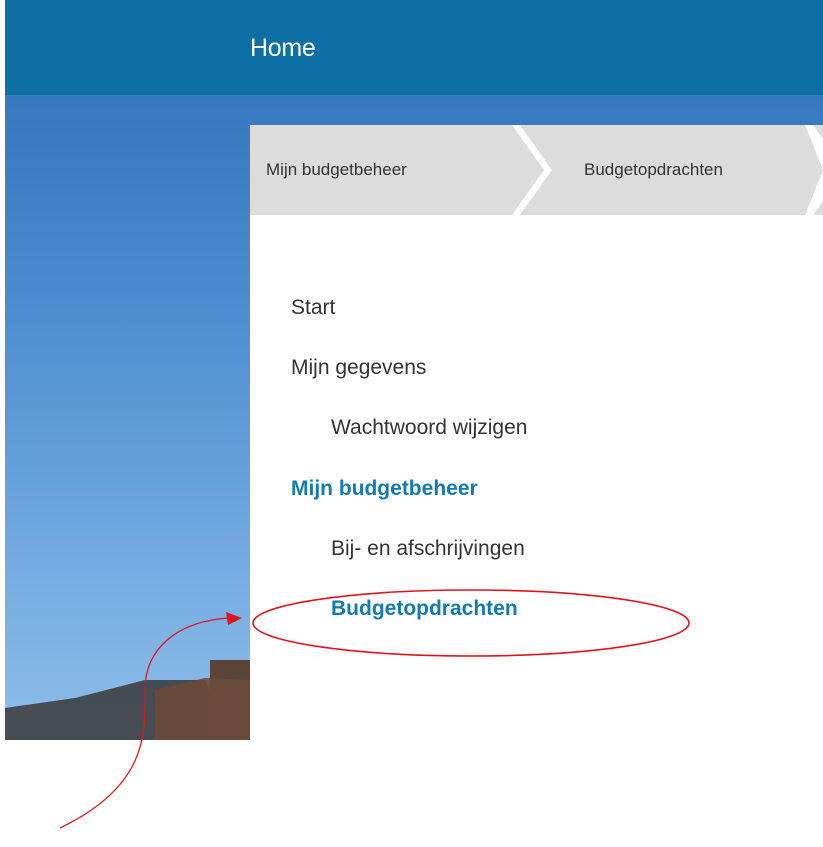 This screenshot has width=823, height=847. What do you see at coordinates (414, 47) in the screenshot?
I see `header-bar: Home` at bounding box center [414, 47].